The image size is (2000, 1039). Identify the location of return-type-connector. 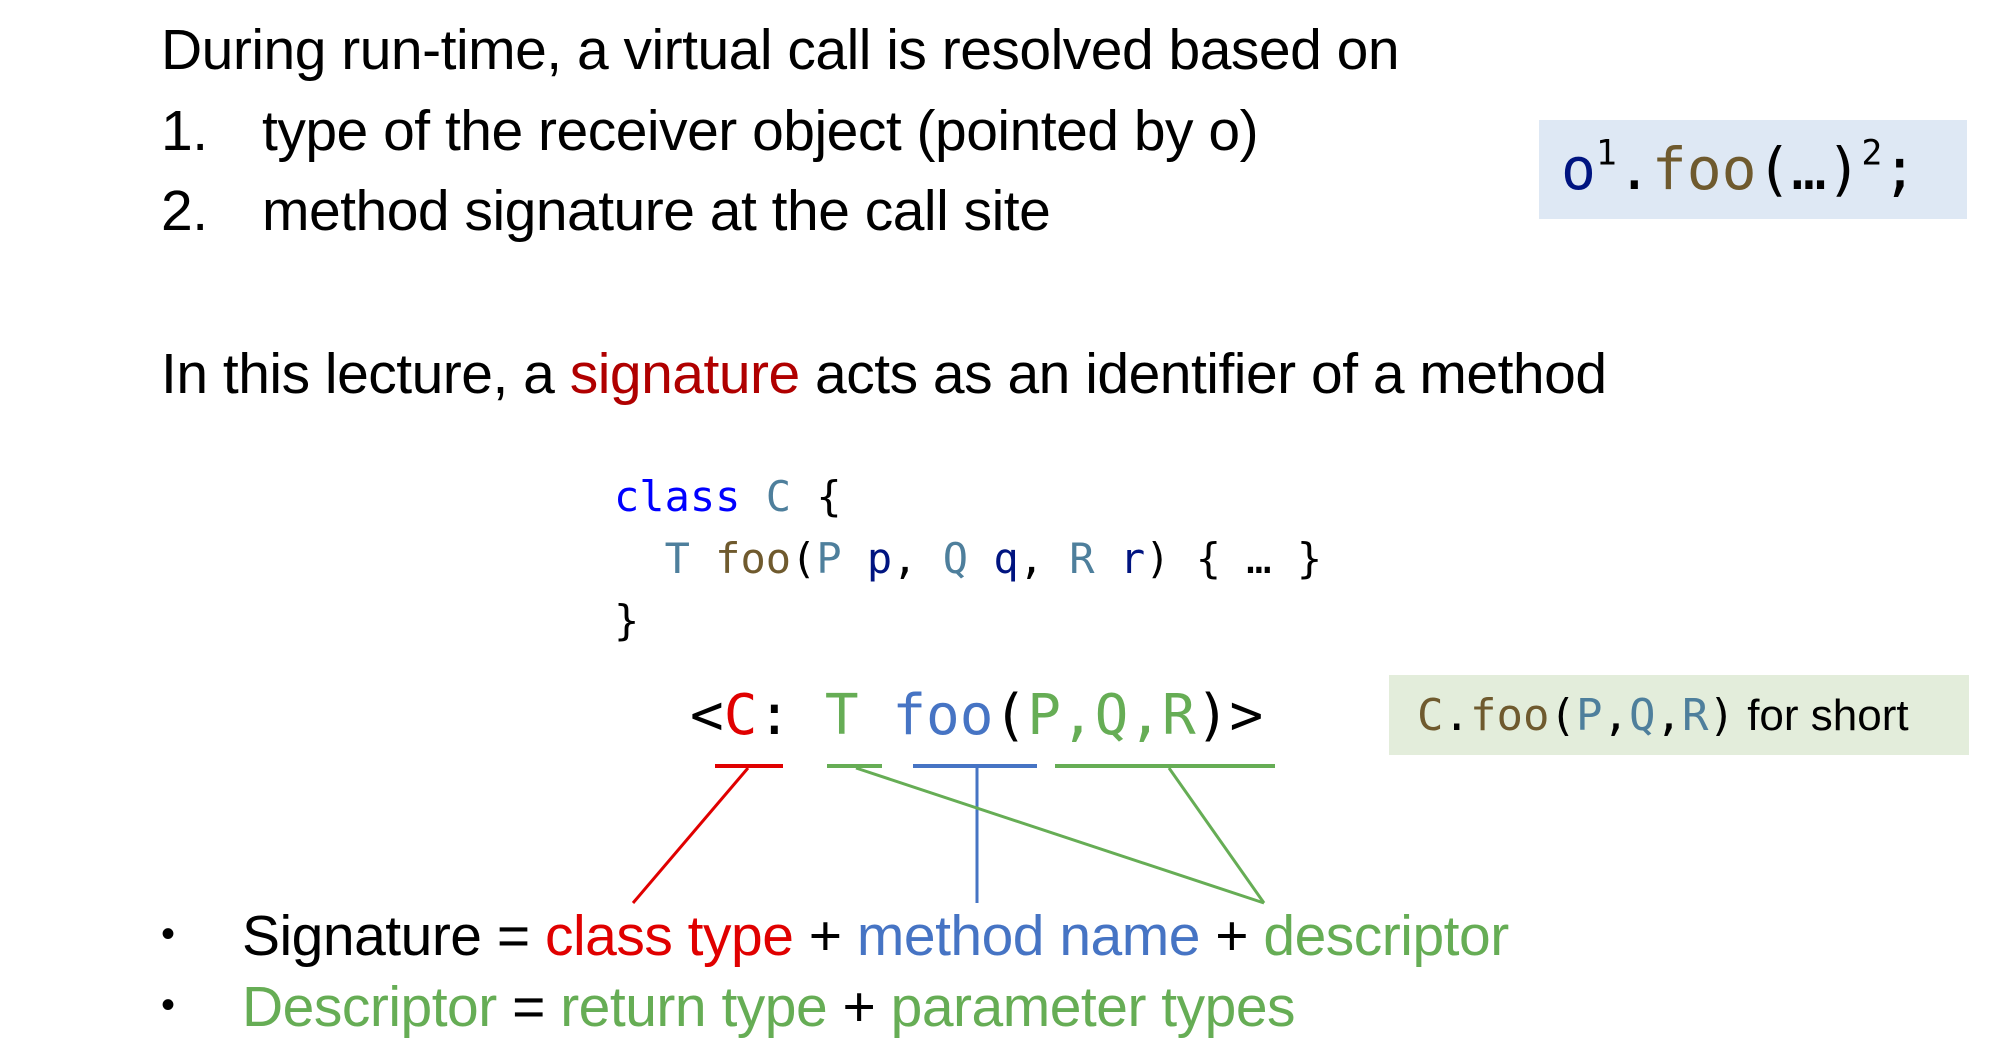
(1060, 835).